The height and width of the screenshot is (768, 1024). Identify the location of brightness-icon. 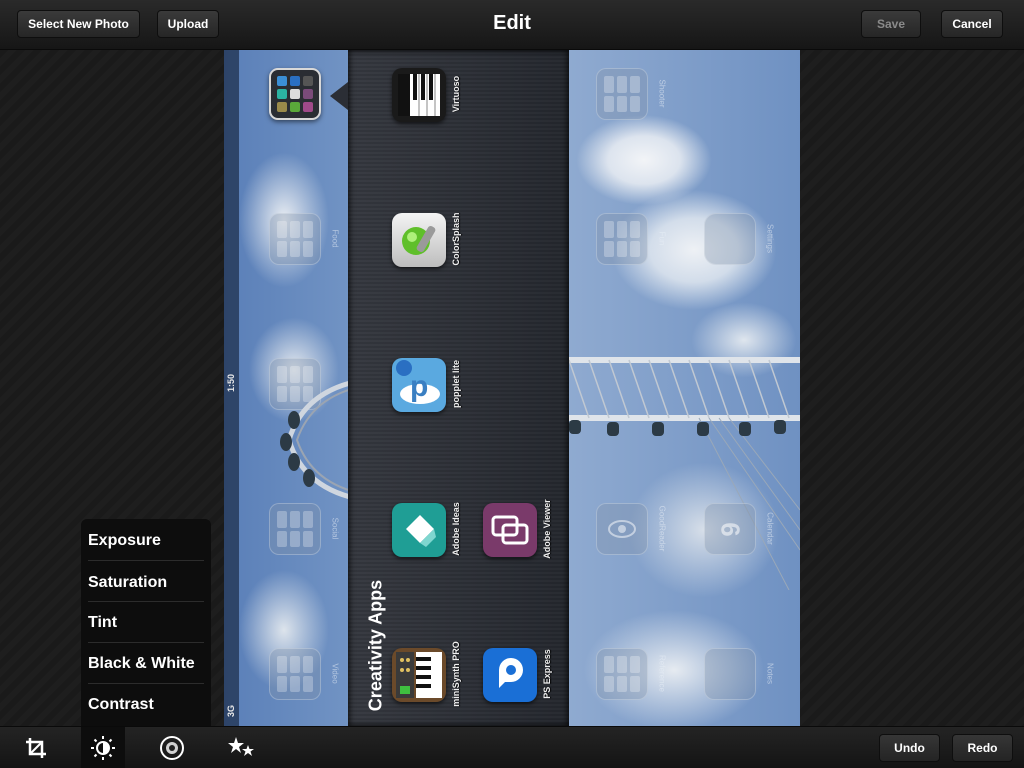
(103, 747).